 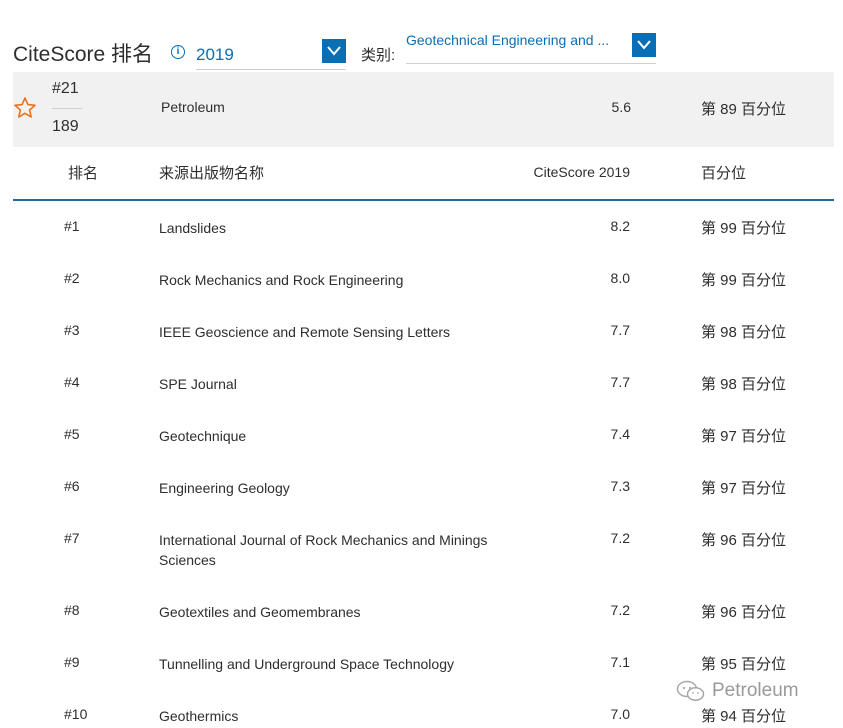 I want to click on column-header-name: 来源出版物名称, so click(x=211, y=172).